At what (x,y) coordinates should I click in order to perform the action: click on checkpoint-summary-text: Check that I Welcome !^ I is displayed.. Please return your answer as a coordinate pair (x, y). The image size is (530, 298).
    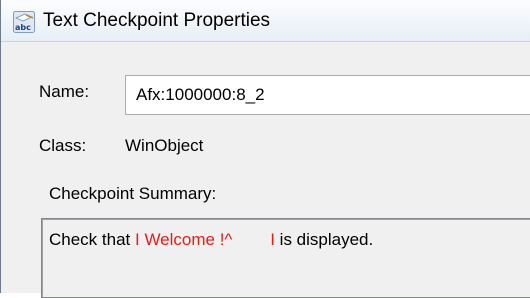
    Looking at the image, I should click on (211, 240).